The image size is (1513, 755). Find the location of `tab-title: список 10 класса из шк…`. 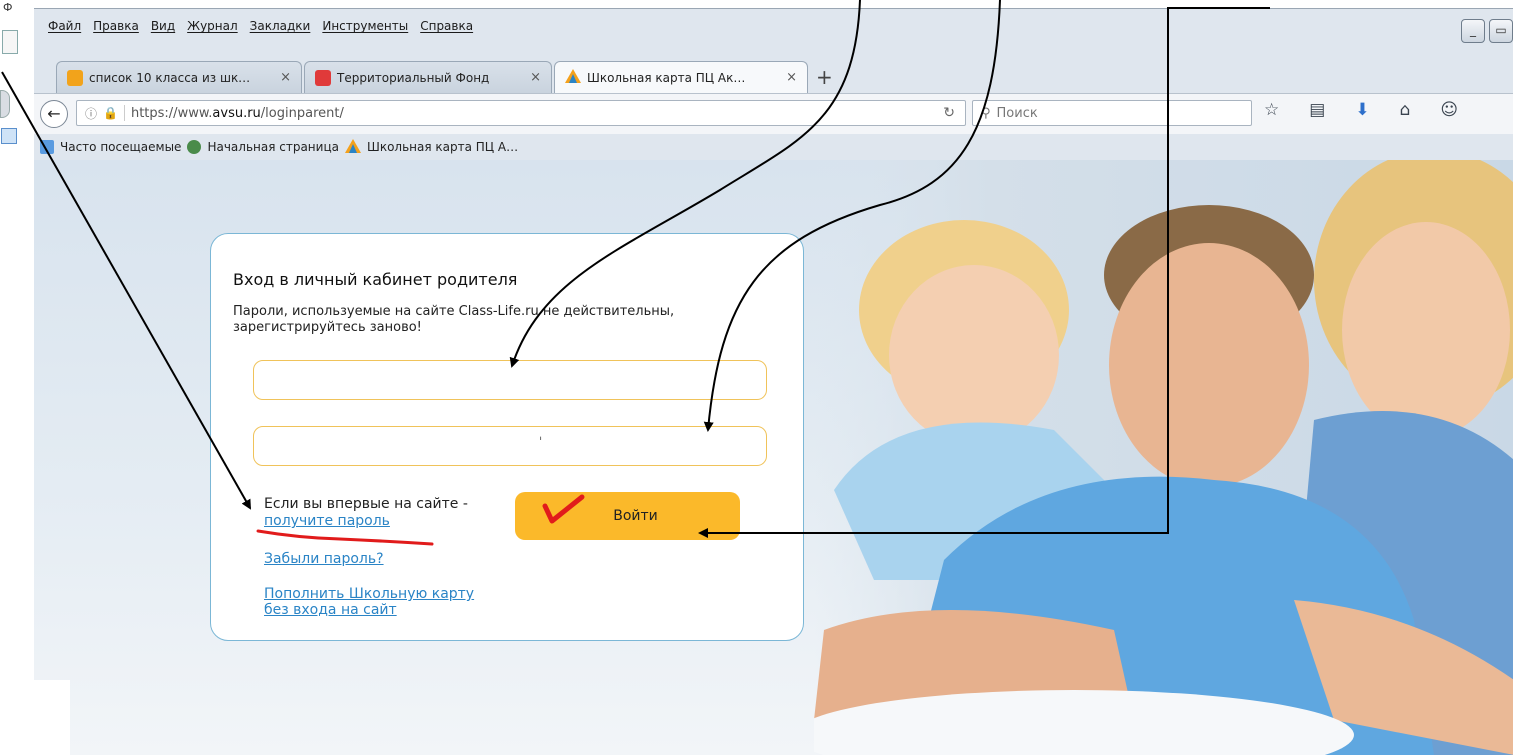

tab-title: список 10 класса из шк… is located at coordinates (170, 77).